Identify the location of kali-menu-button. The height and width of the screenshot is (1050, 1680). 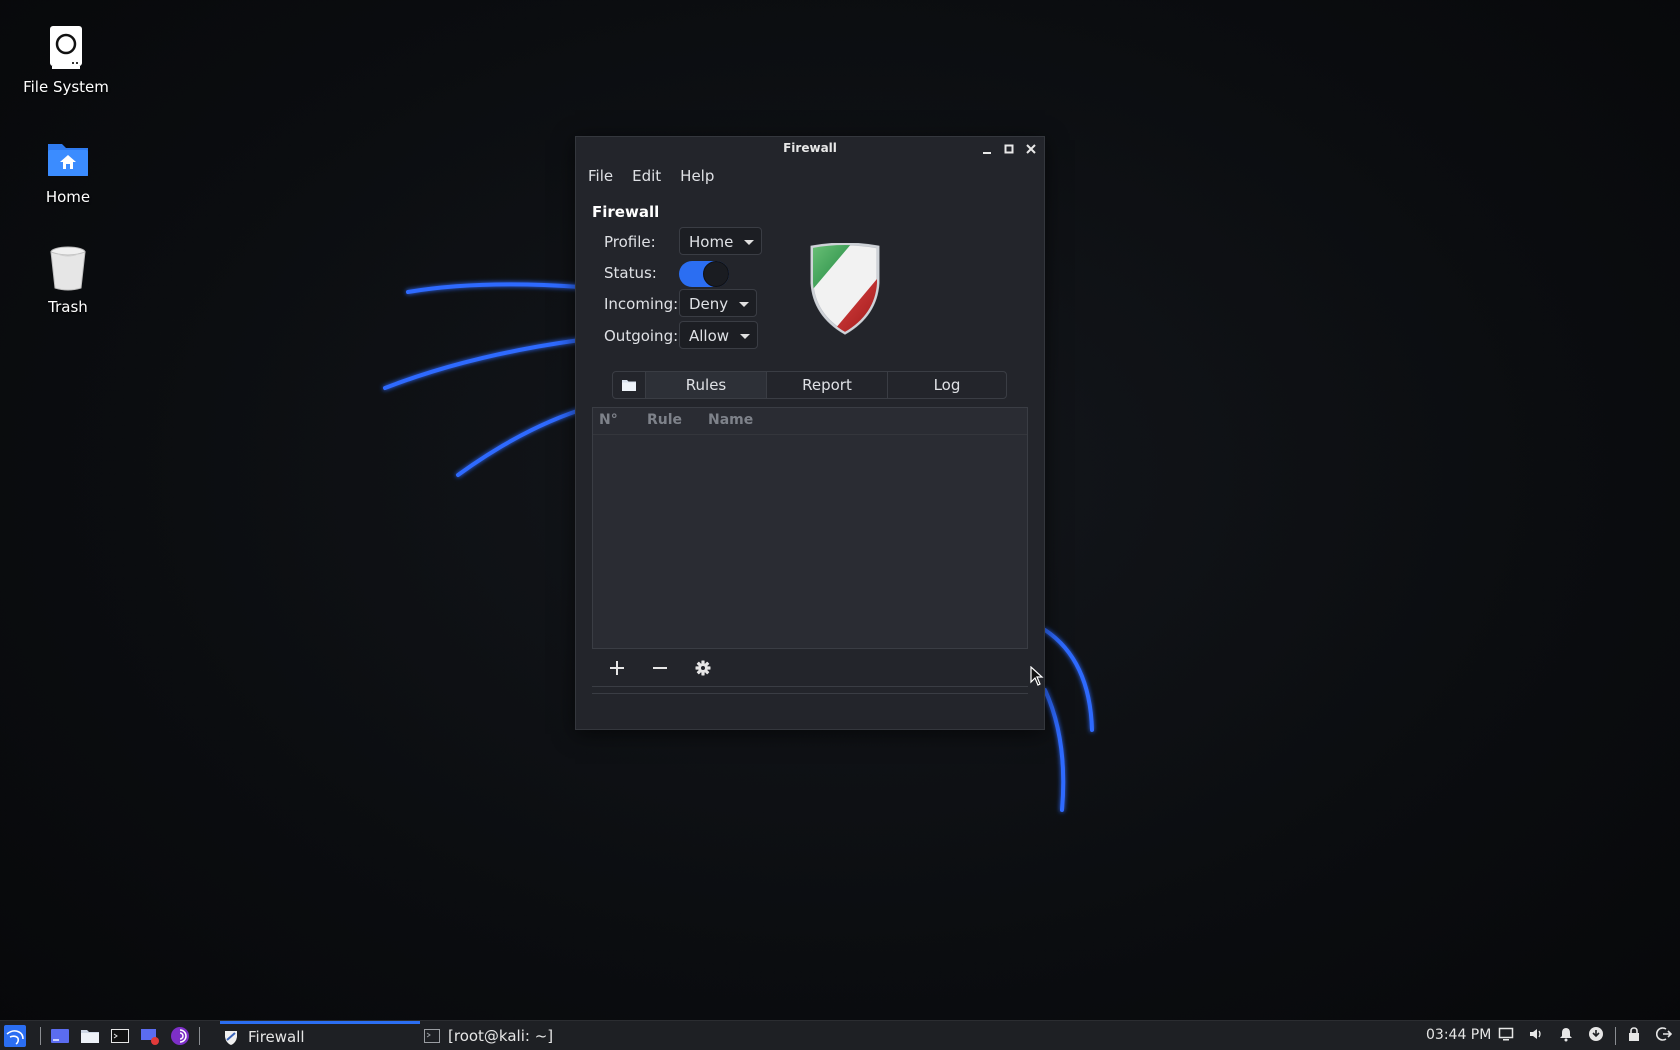
(15, 1036).